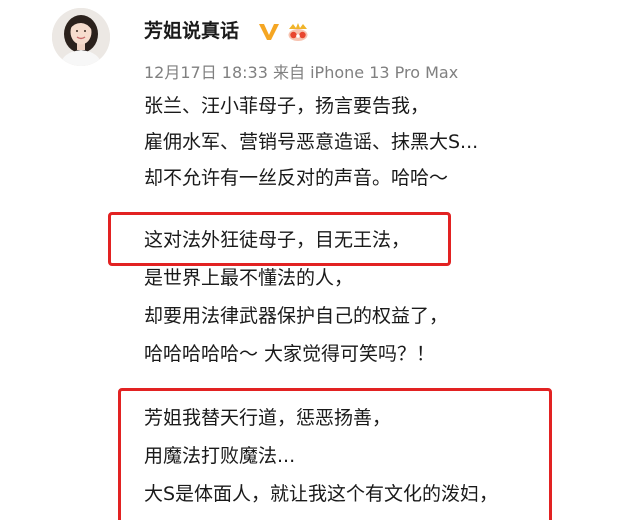 The width and height of the screenshot is (640, 520). Describe the element at coordinates (249, 278) in the screenshot. I see `post-line: 是世界上最不懂法的人，` at that location.